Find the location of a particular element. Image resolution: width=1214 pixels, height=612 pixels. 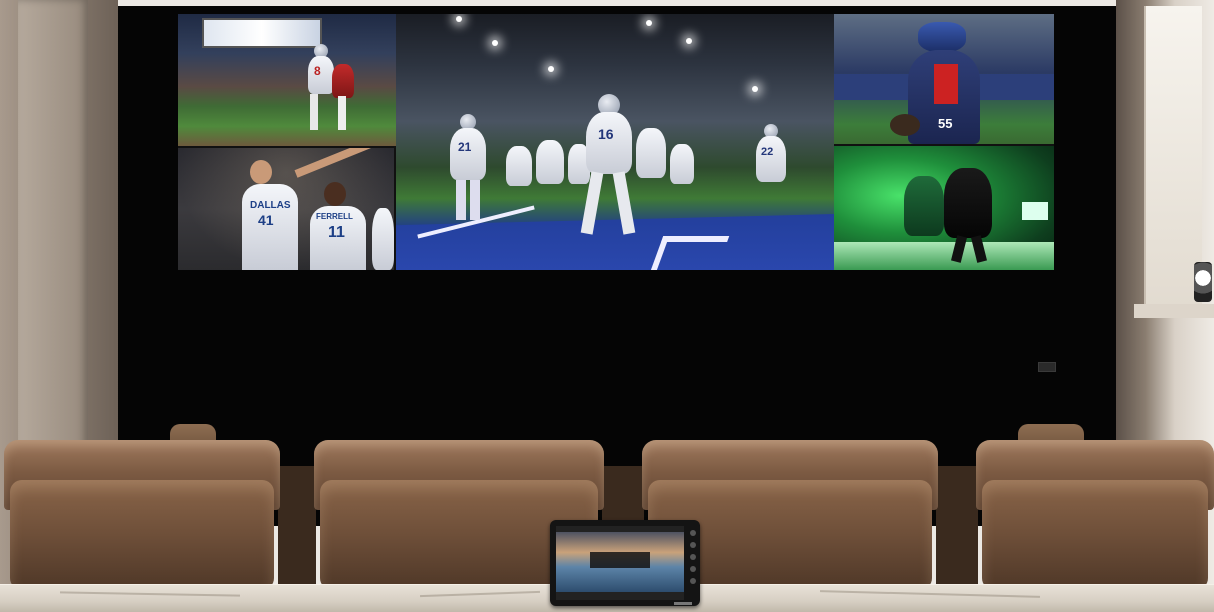

hockey-tile is located at coordinates (944, 208).